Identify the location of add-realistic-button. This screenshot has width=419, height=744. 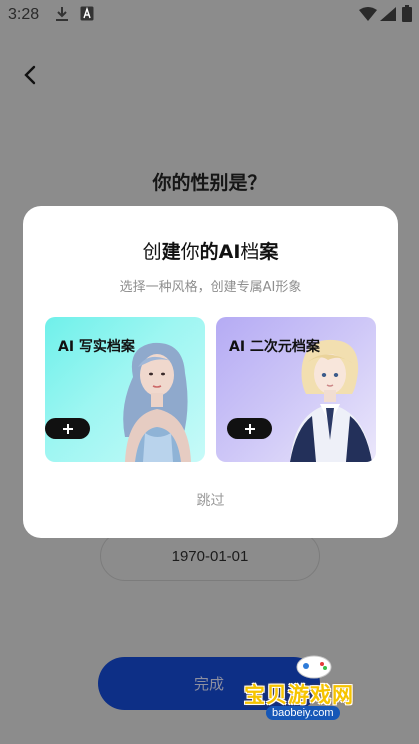
(67, 428).